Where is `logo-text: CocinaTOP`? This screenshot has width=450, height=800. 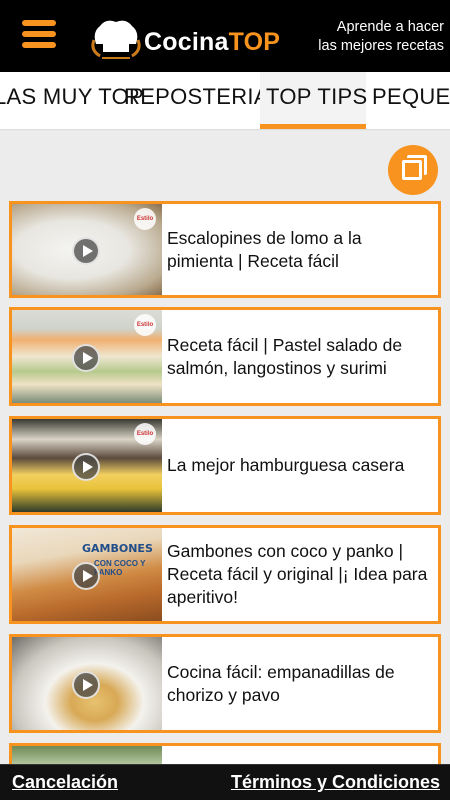 logo-text: CocinaTOP is located at coordinates (212, 42).